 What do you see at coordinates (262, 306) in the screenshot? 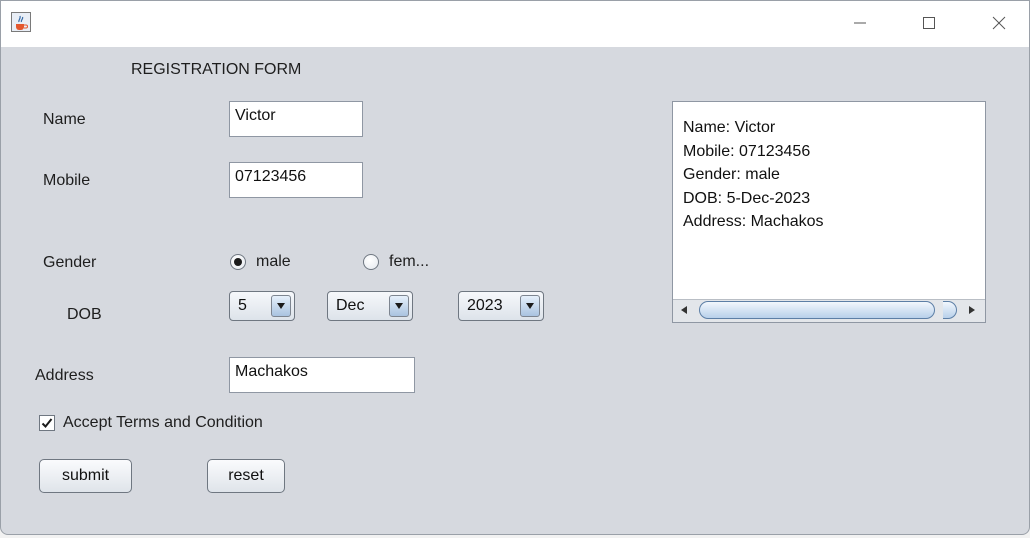
I see `dob-day-select: 5` at bounding box center [262, 306].